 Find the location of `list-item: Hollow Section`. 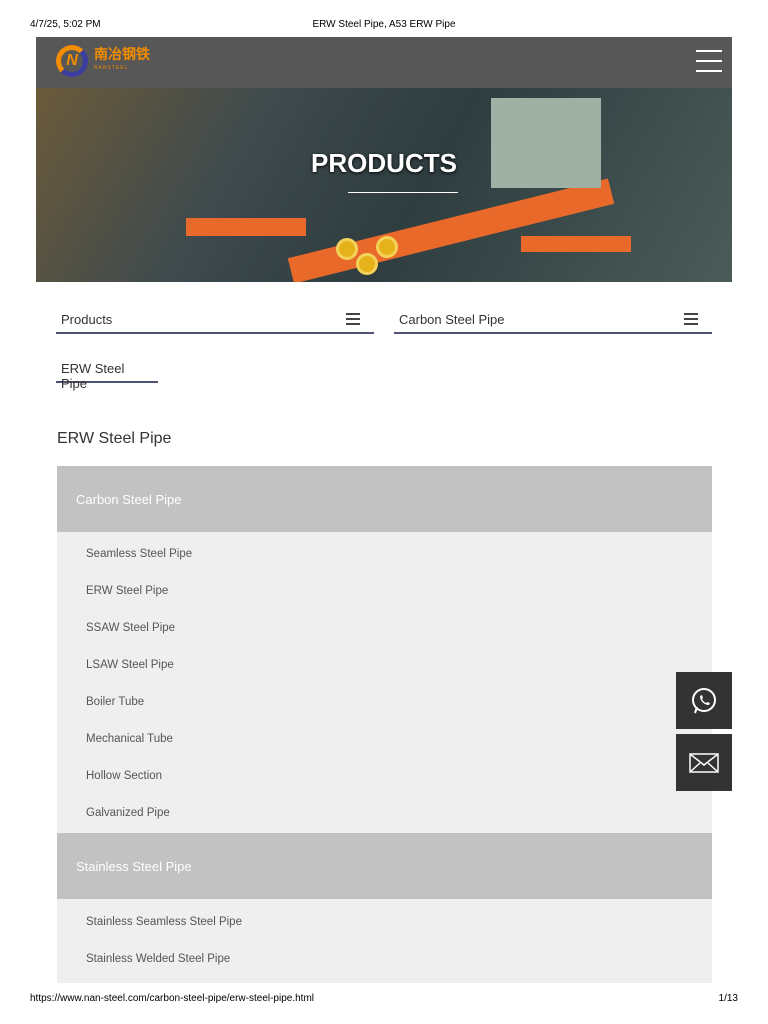

list-item: Hollow Section is located at coordinates (384, 775).